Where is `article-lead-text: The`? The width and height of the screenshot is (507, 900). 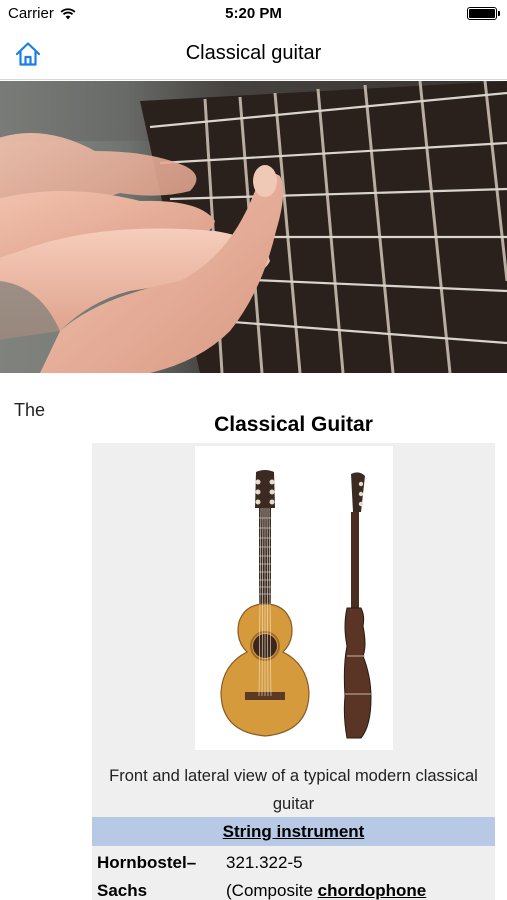
article-lead-text: The is located at coordinates (30, 410).